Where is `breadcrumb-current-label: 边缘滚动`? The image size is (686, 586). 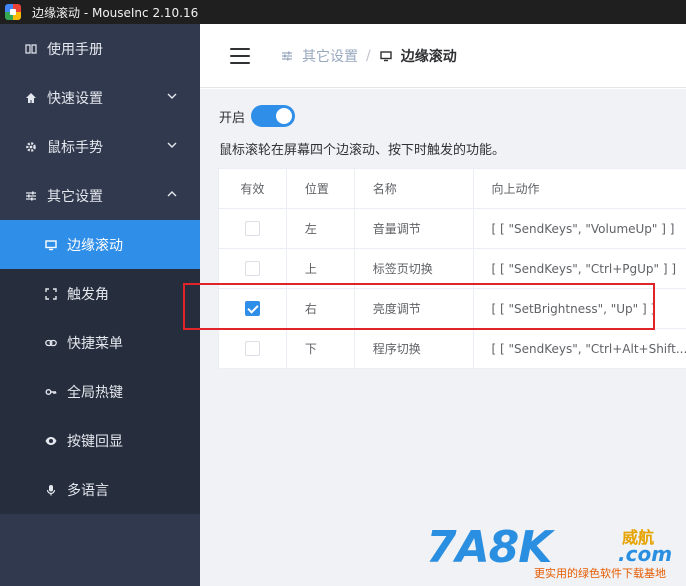 breadcrumb-current-label: 边缘滚动 is located at coordinates (428, 56).